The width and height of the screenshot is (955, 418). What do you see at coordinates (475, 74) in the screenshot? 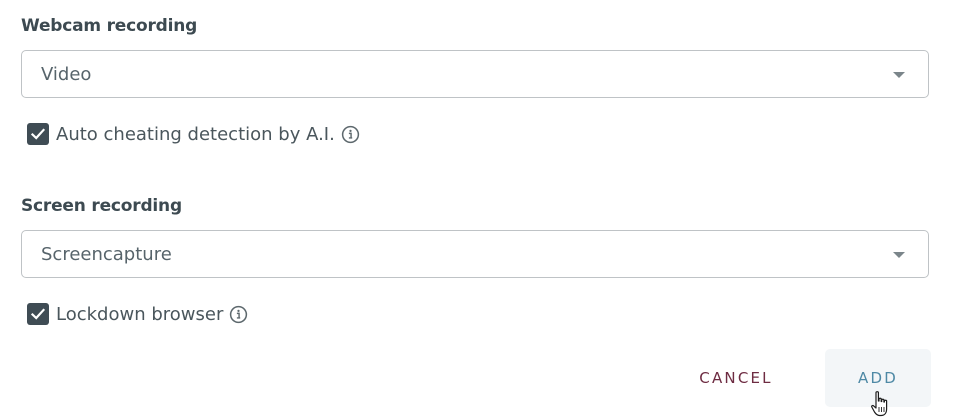
I see `webcam-recording-select: Video` at bounding box center [475, 74].